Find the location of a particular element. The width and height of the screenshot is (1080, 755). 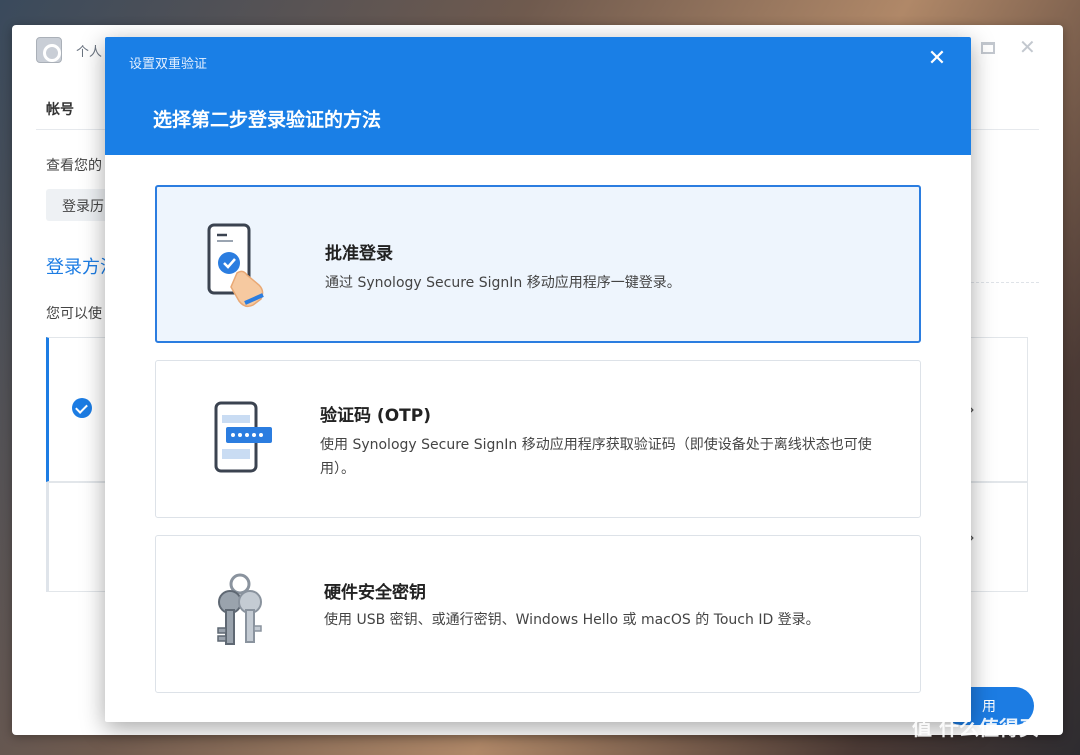

account-description: 查看您的 is located at coordinates (74, 166).